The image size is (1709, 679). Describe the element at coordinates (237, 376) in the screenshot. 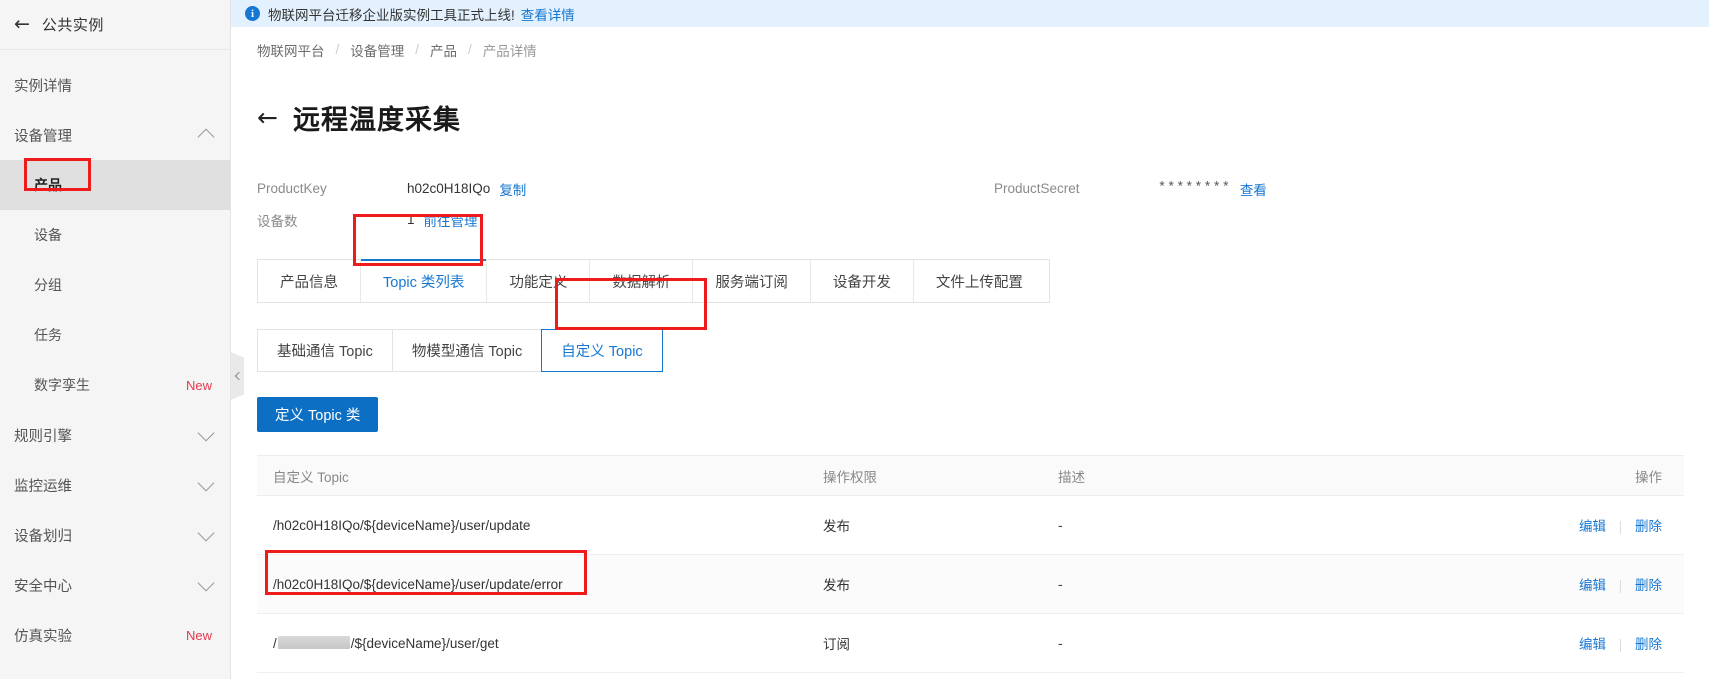

I see `sidebar-collapse-handle` at that location.